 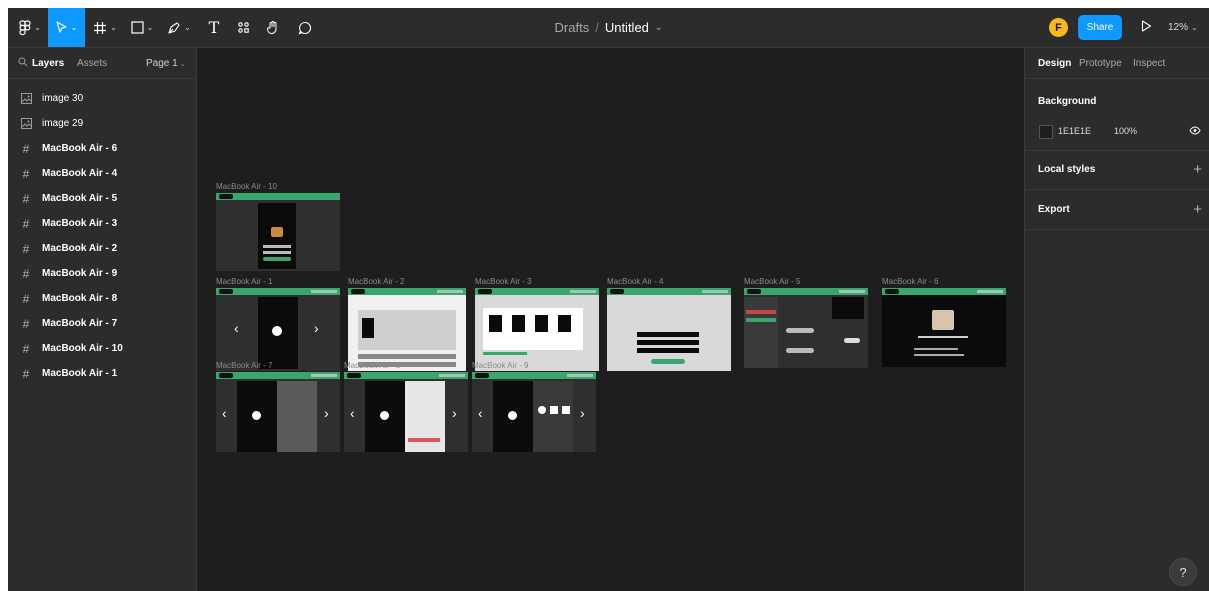 I want to click on main-menu-button: ⌄, so click(x=30, y=27).